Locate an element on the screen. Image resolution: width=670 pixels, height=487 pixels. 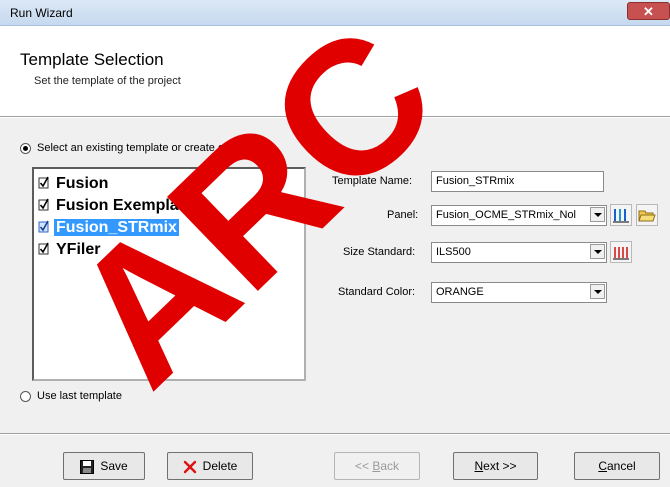
size-standard-graph-button is located at coordinates (621, 252).